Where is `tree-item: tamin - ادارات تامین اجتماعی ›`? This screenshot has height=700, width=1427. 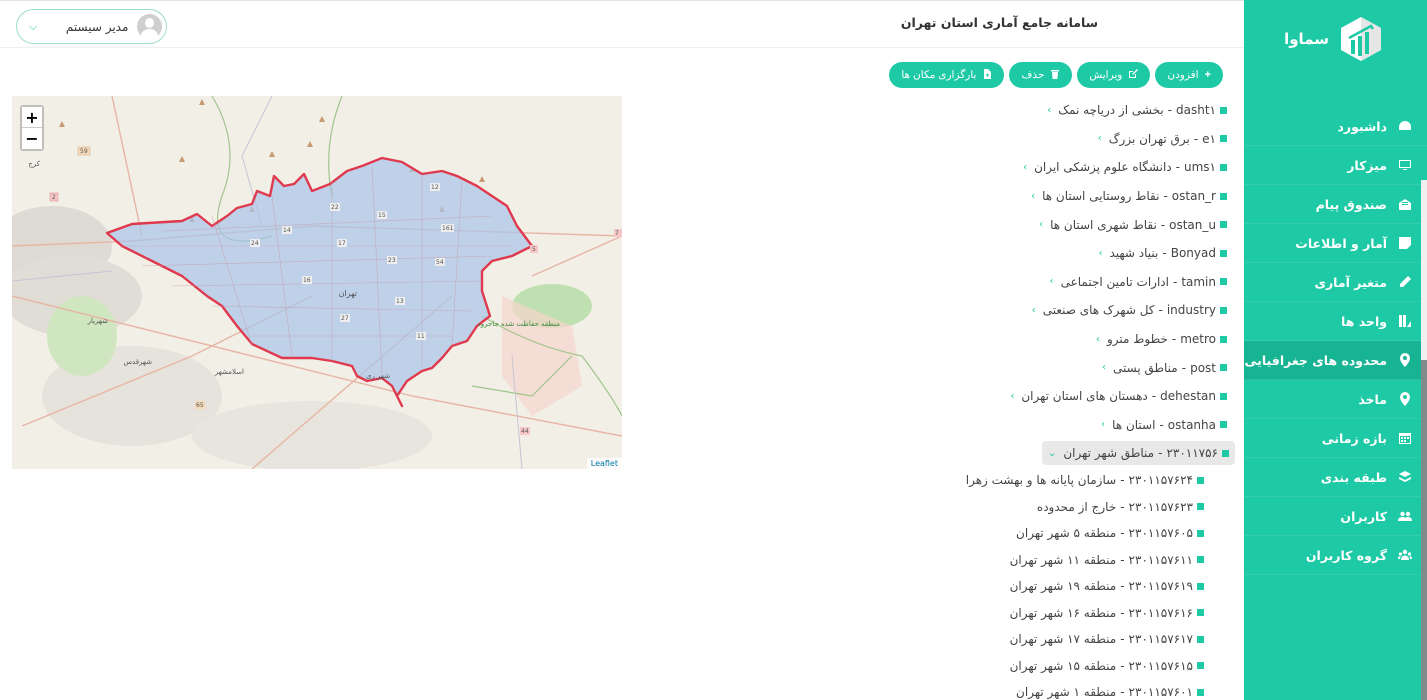 tree-item: tamin - ادارات تامین اجتماعی › is located at coordinates (1097, 282).